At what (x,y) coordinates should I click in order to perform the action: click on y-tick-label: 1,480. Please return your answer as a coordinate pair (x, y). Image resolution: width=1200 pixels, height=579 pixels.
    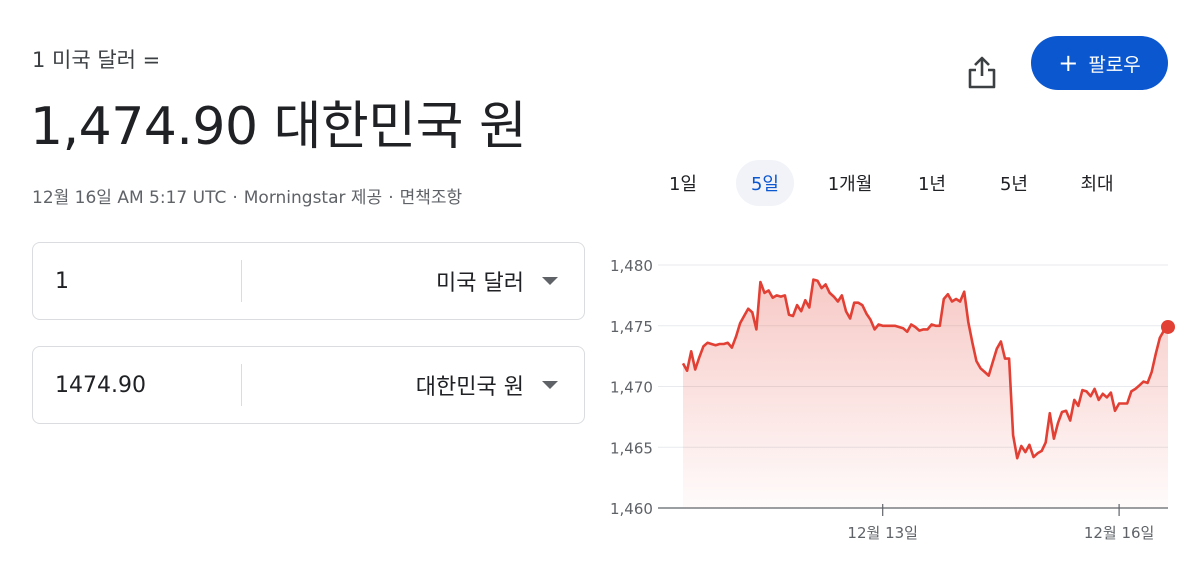
    Looking at the image, I should click on (631, 266).